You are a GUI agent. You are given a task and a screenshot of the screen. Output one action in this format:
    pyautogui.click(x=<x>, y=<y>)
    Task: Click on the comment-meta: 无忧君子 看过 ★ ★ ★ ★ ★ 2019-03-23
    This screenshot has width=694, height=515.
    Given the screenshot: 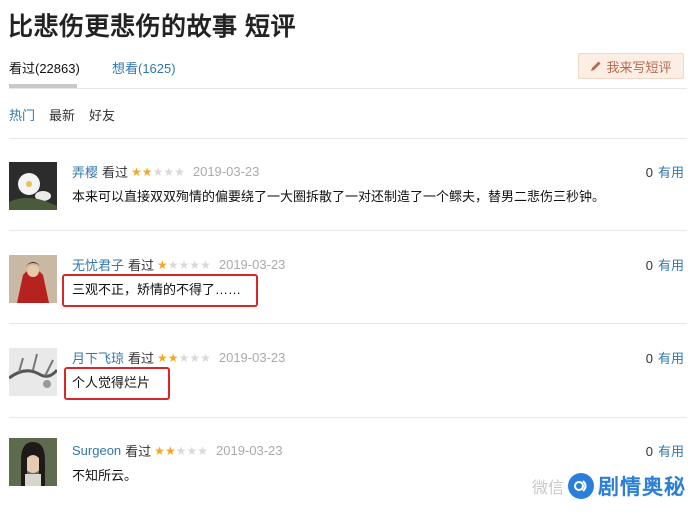 What is the action you would take?
    pyautogui.click(x=178, y=264)
    